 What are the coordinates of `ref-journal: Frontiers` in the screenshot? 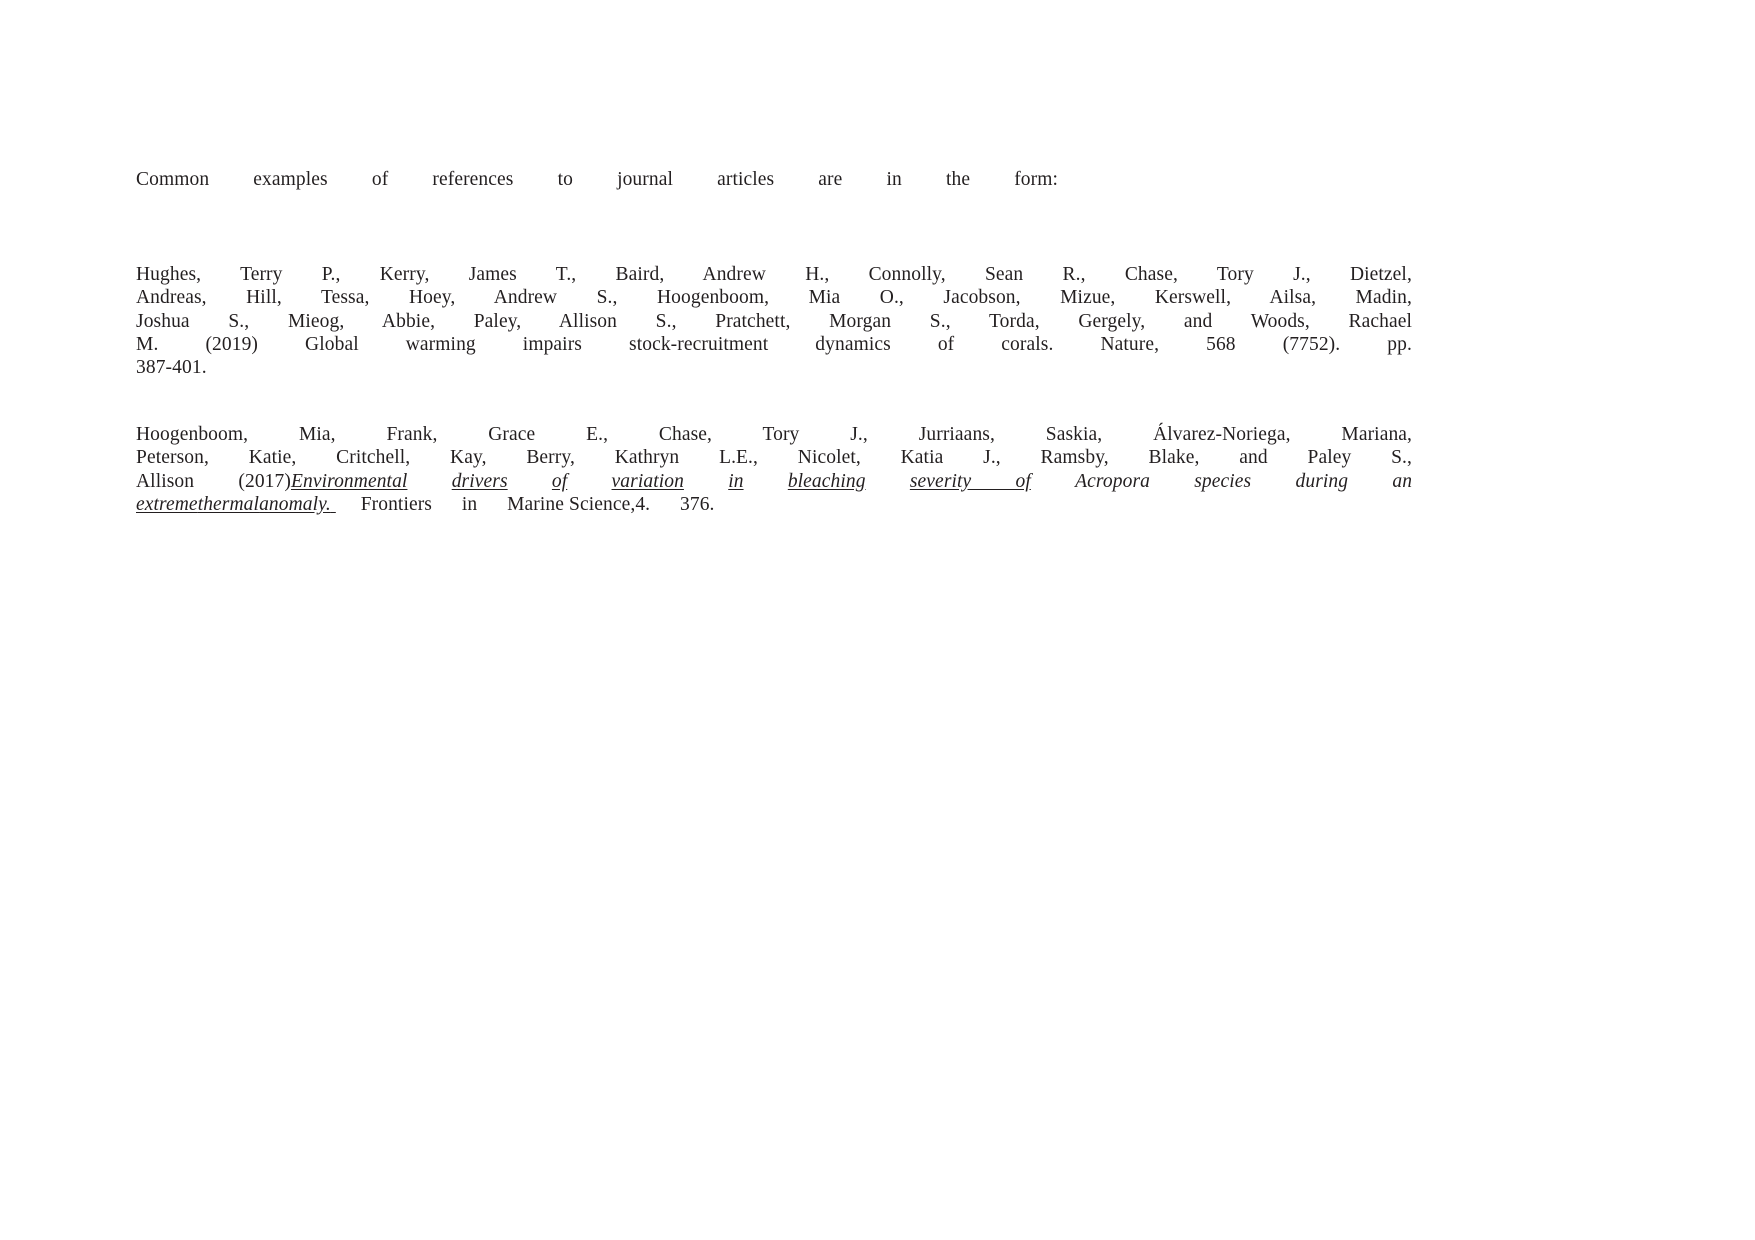 It's located at (396, 504).